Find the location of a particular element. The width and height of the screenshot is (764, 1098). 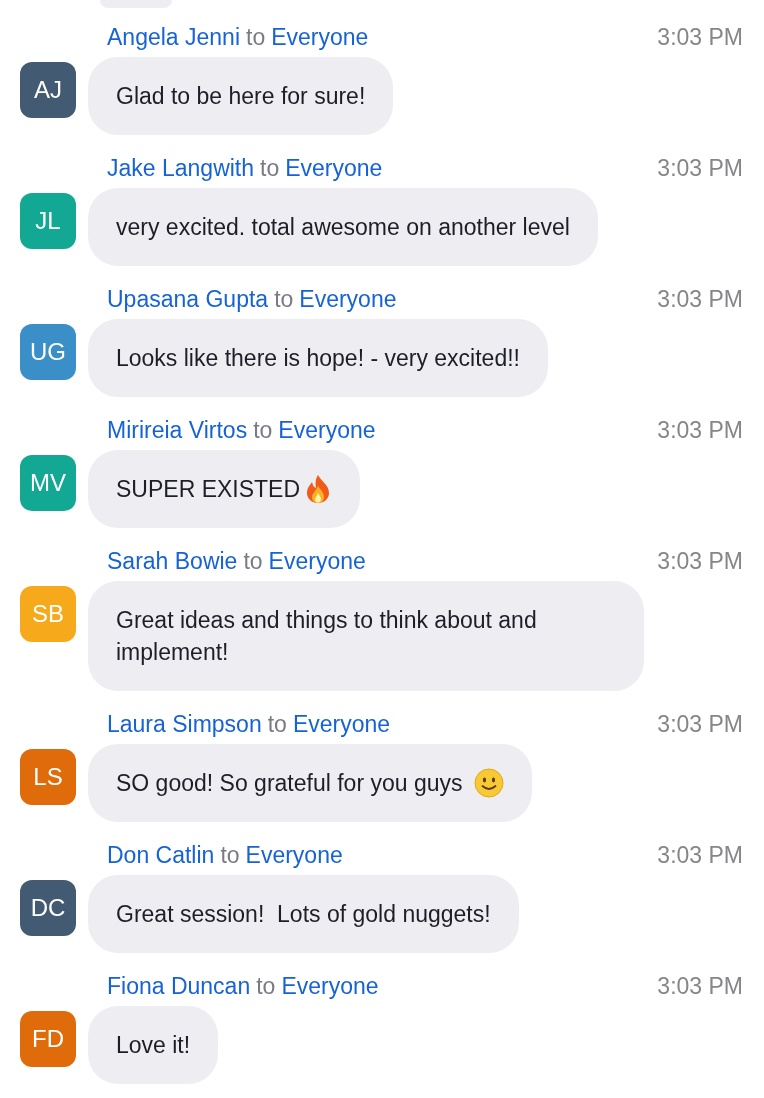

sender-name: Jake Langwith is located at coordinates (181, 168).